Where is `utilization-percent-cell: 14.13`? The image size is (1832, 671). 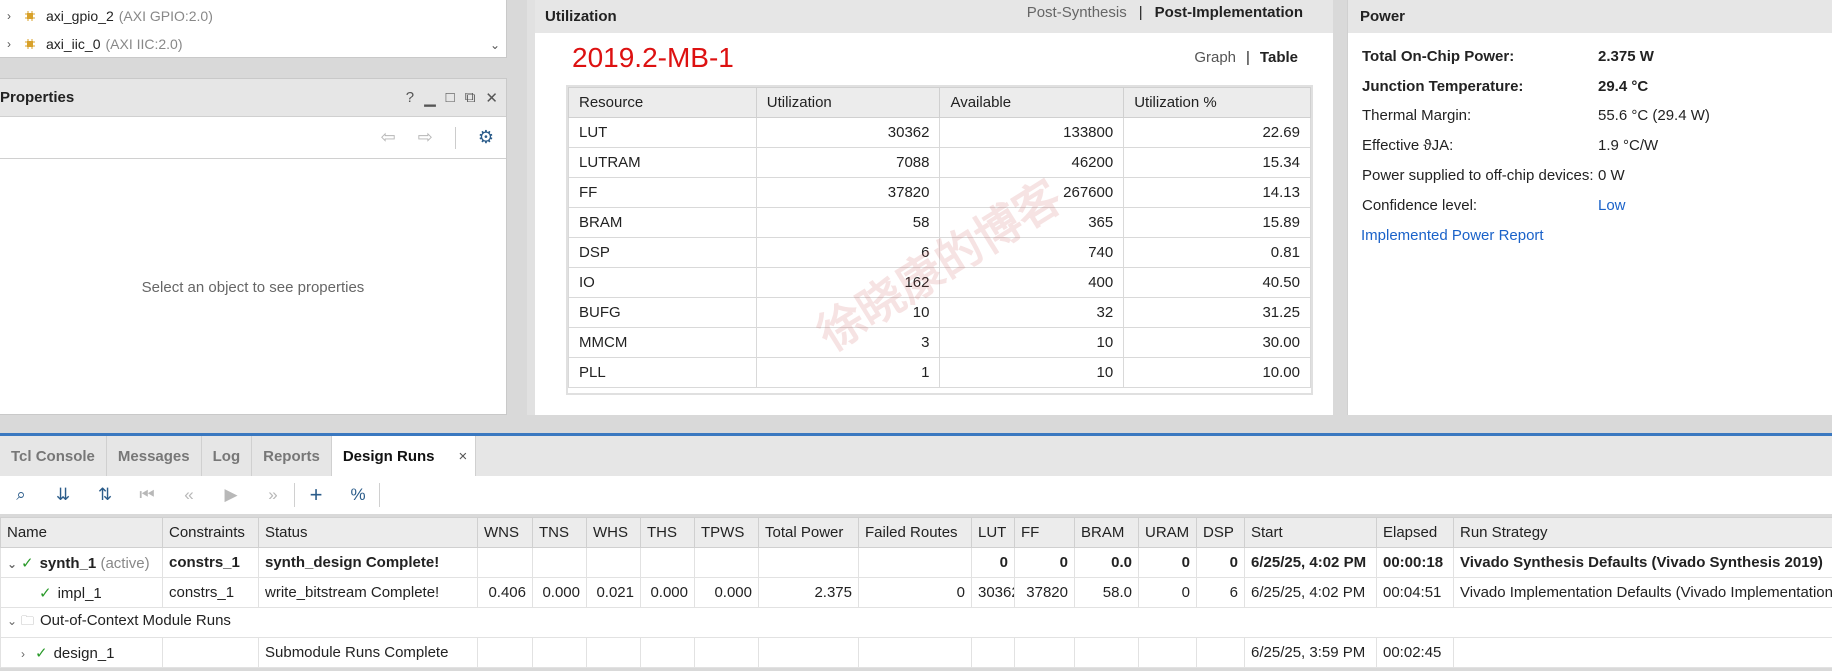 utilization-percent-cell: 14.13 is located at coordinates (1217, 192).